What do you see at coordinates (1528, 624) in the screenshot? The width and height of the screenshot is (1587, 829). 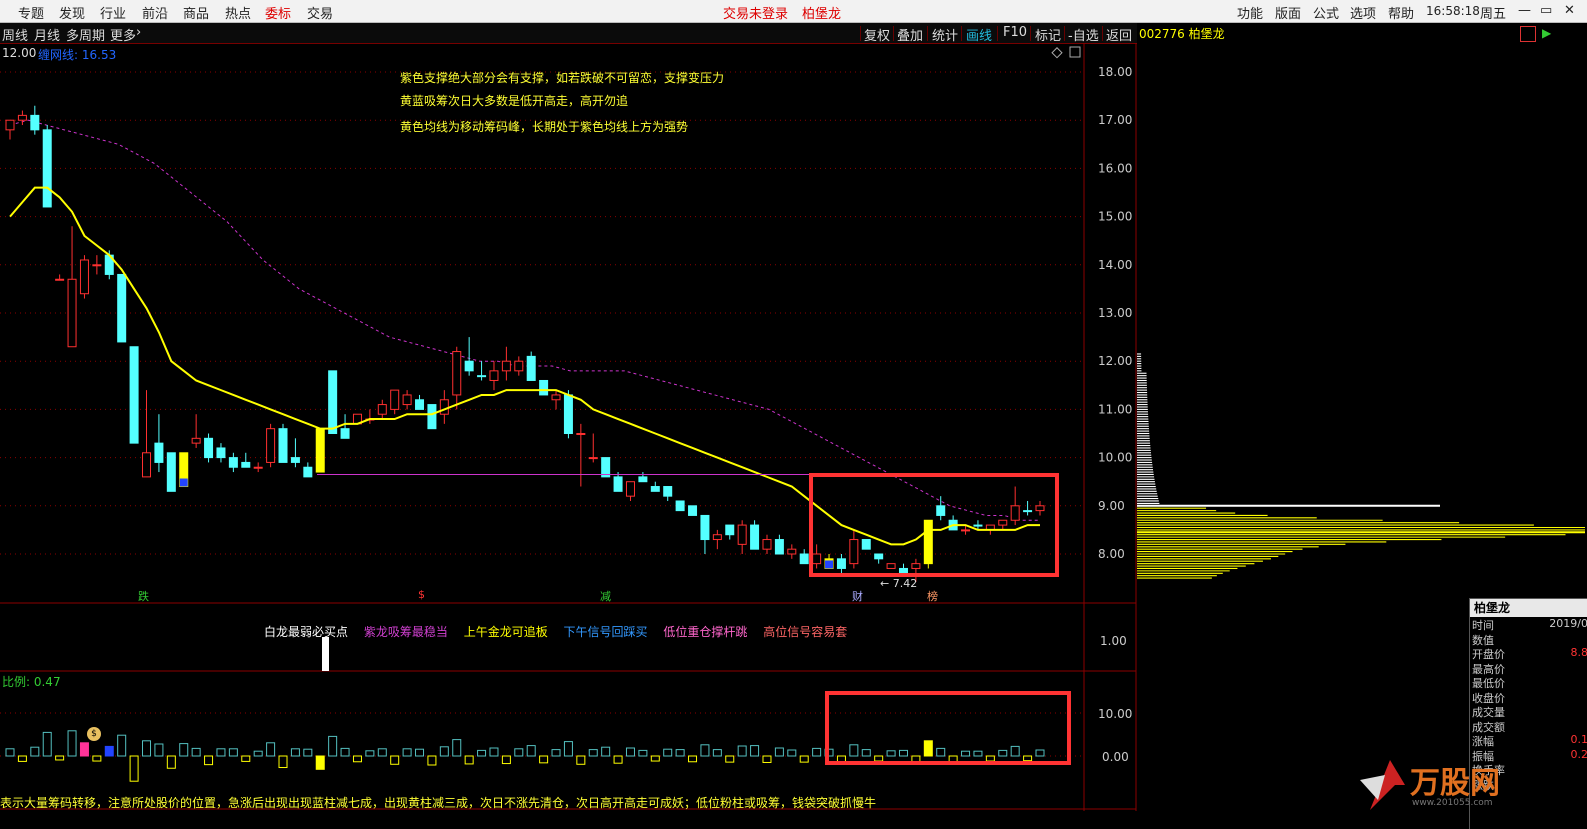 I see `info-row: 时间2019/0` at bounding box center [1528, 624].